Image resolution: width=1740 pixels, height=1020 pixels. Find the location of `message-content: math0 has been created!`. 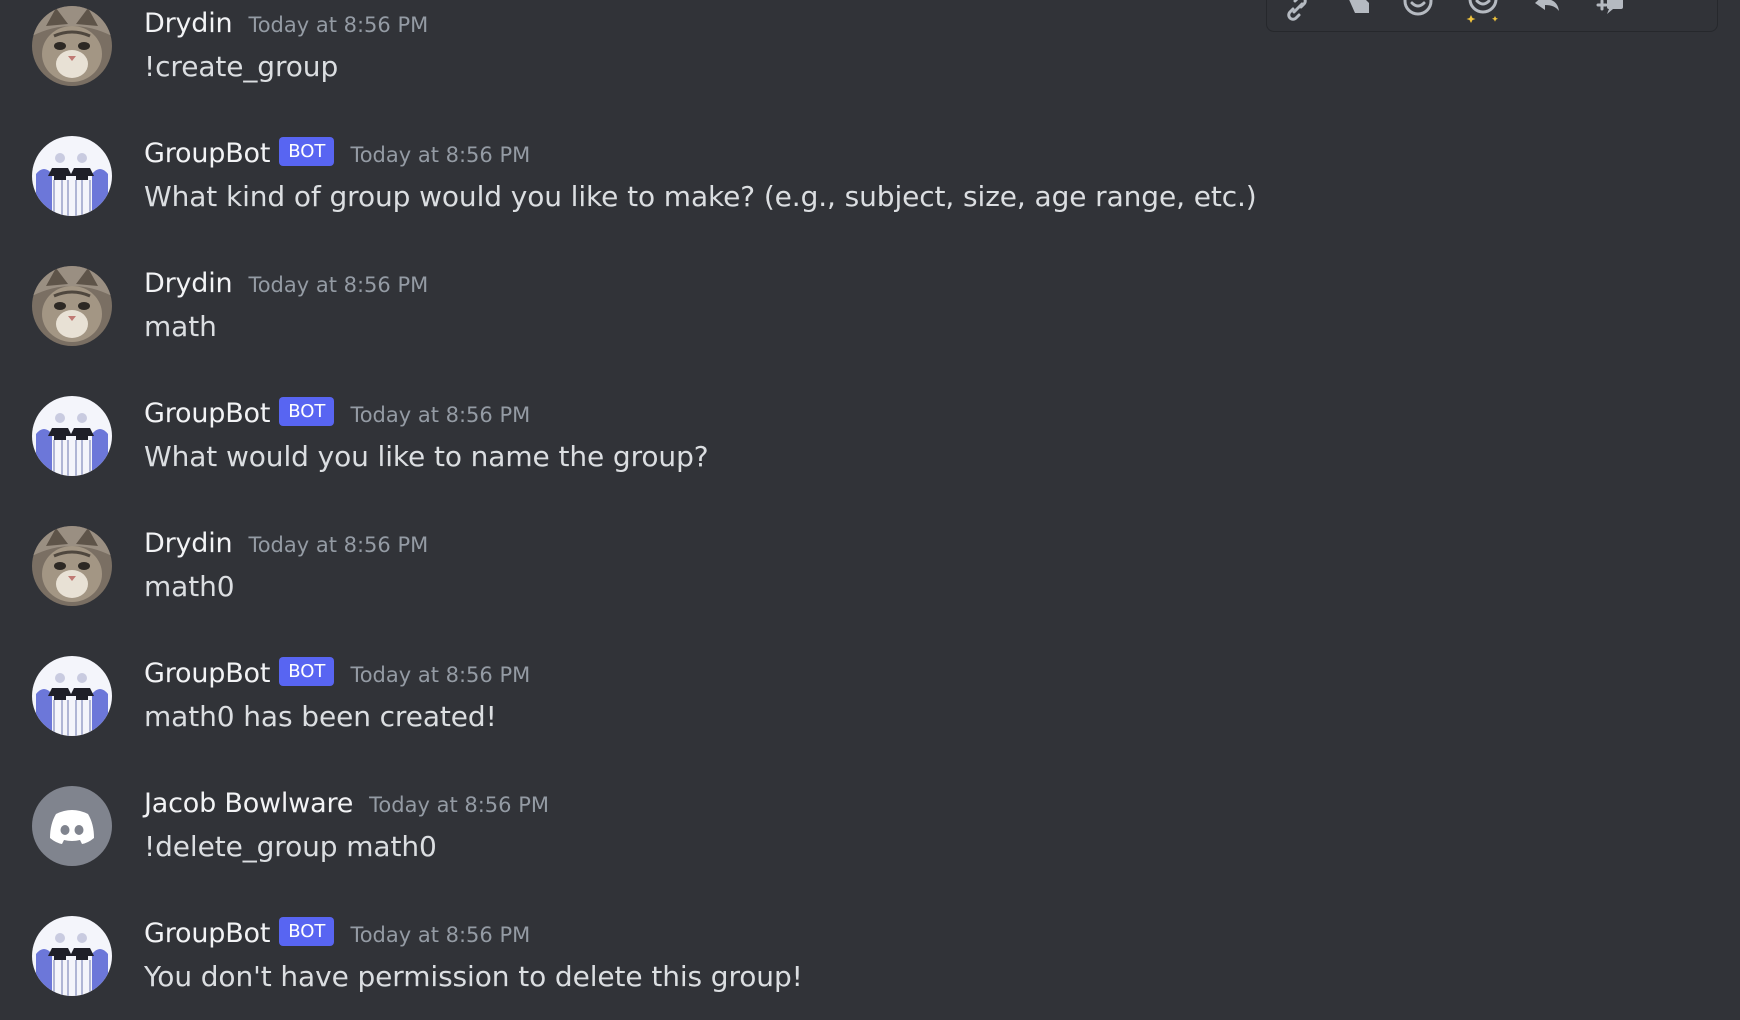

message-content: math0 has been created! is located at coordinates (320, 716).